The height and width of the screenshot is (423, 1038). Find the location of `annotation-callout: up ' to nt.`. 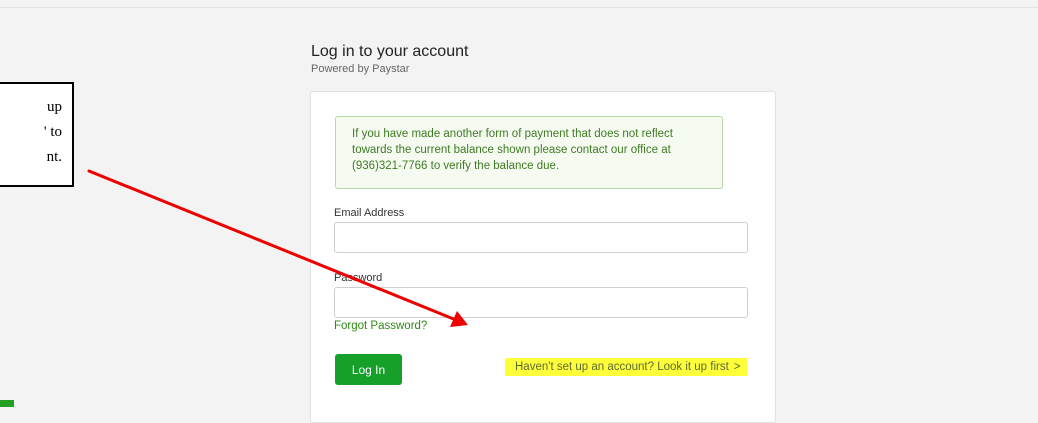

annotation-callout: up ' to nt. is located at coordinates (37, 134).